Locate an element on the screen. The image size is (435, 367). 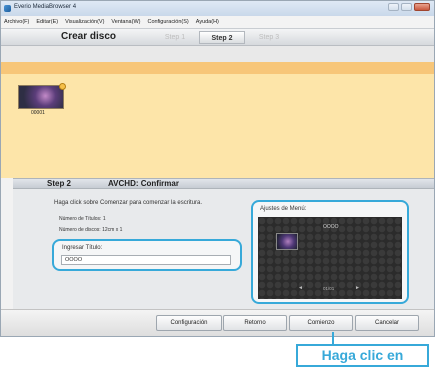
next-page-icon: ► is located at coordinates (357, 288).